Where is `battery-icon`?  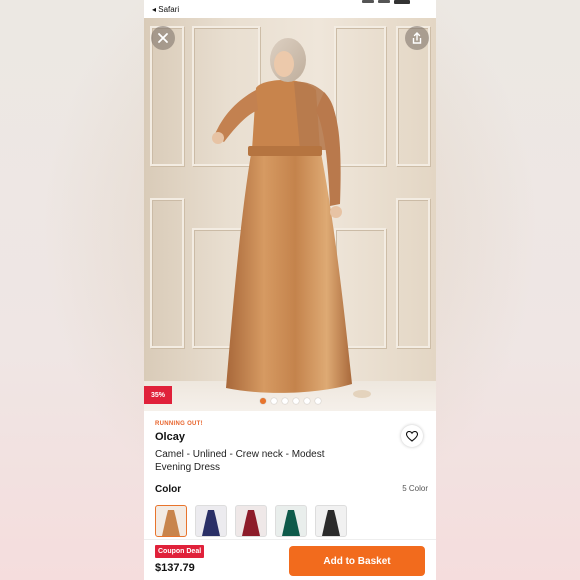 battery-icon is located at coordinates (402, 2).